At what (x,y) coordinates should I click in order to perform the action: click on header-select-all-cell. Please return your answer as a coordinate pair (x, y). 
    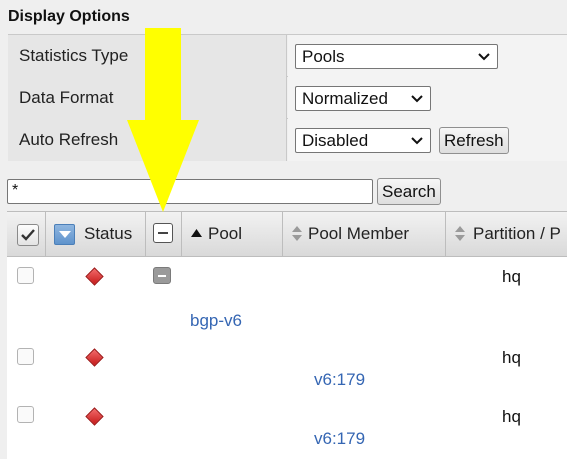
    Looking at the image, I should click on (26, 234).